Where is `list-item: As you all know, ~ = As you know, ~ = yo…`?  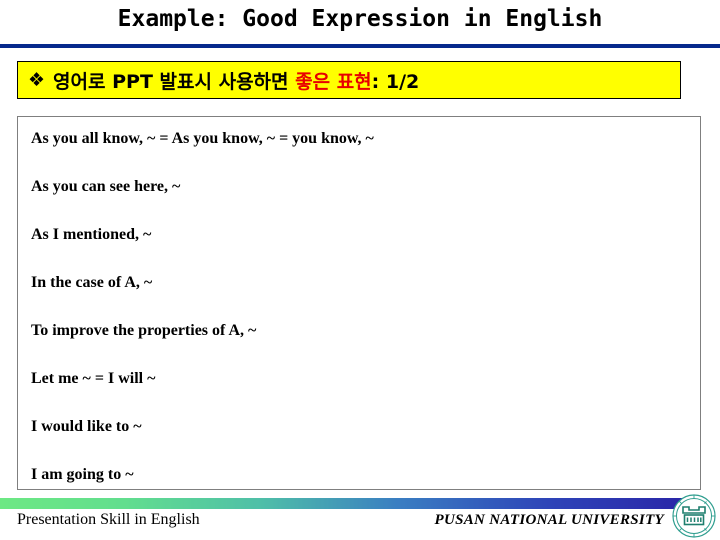 list-item: As you all know, ~ = As you know, ~ = yo… is located at coordinates (202, 138).